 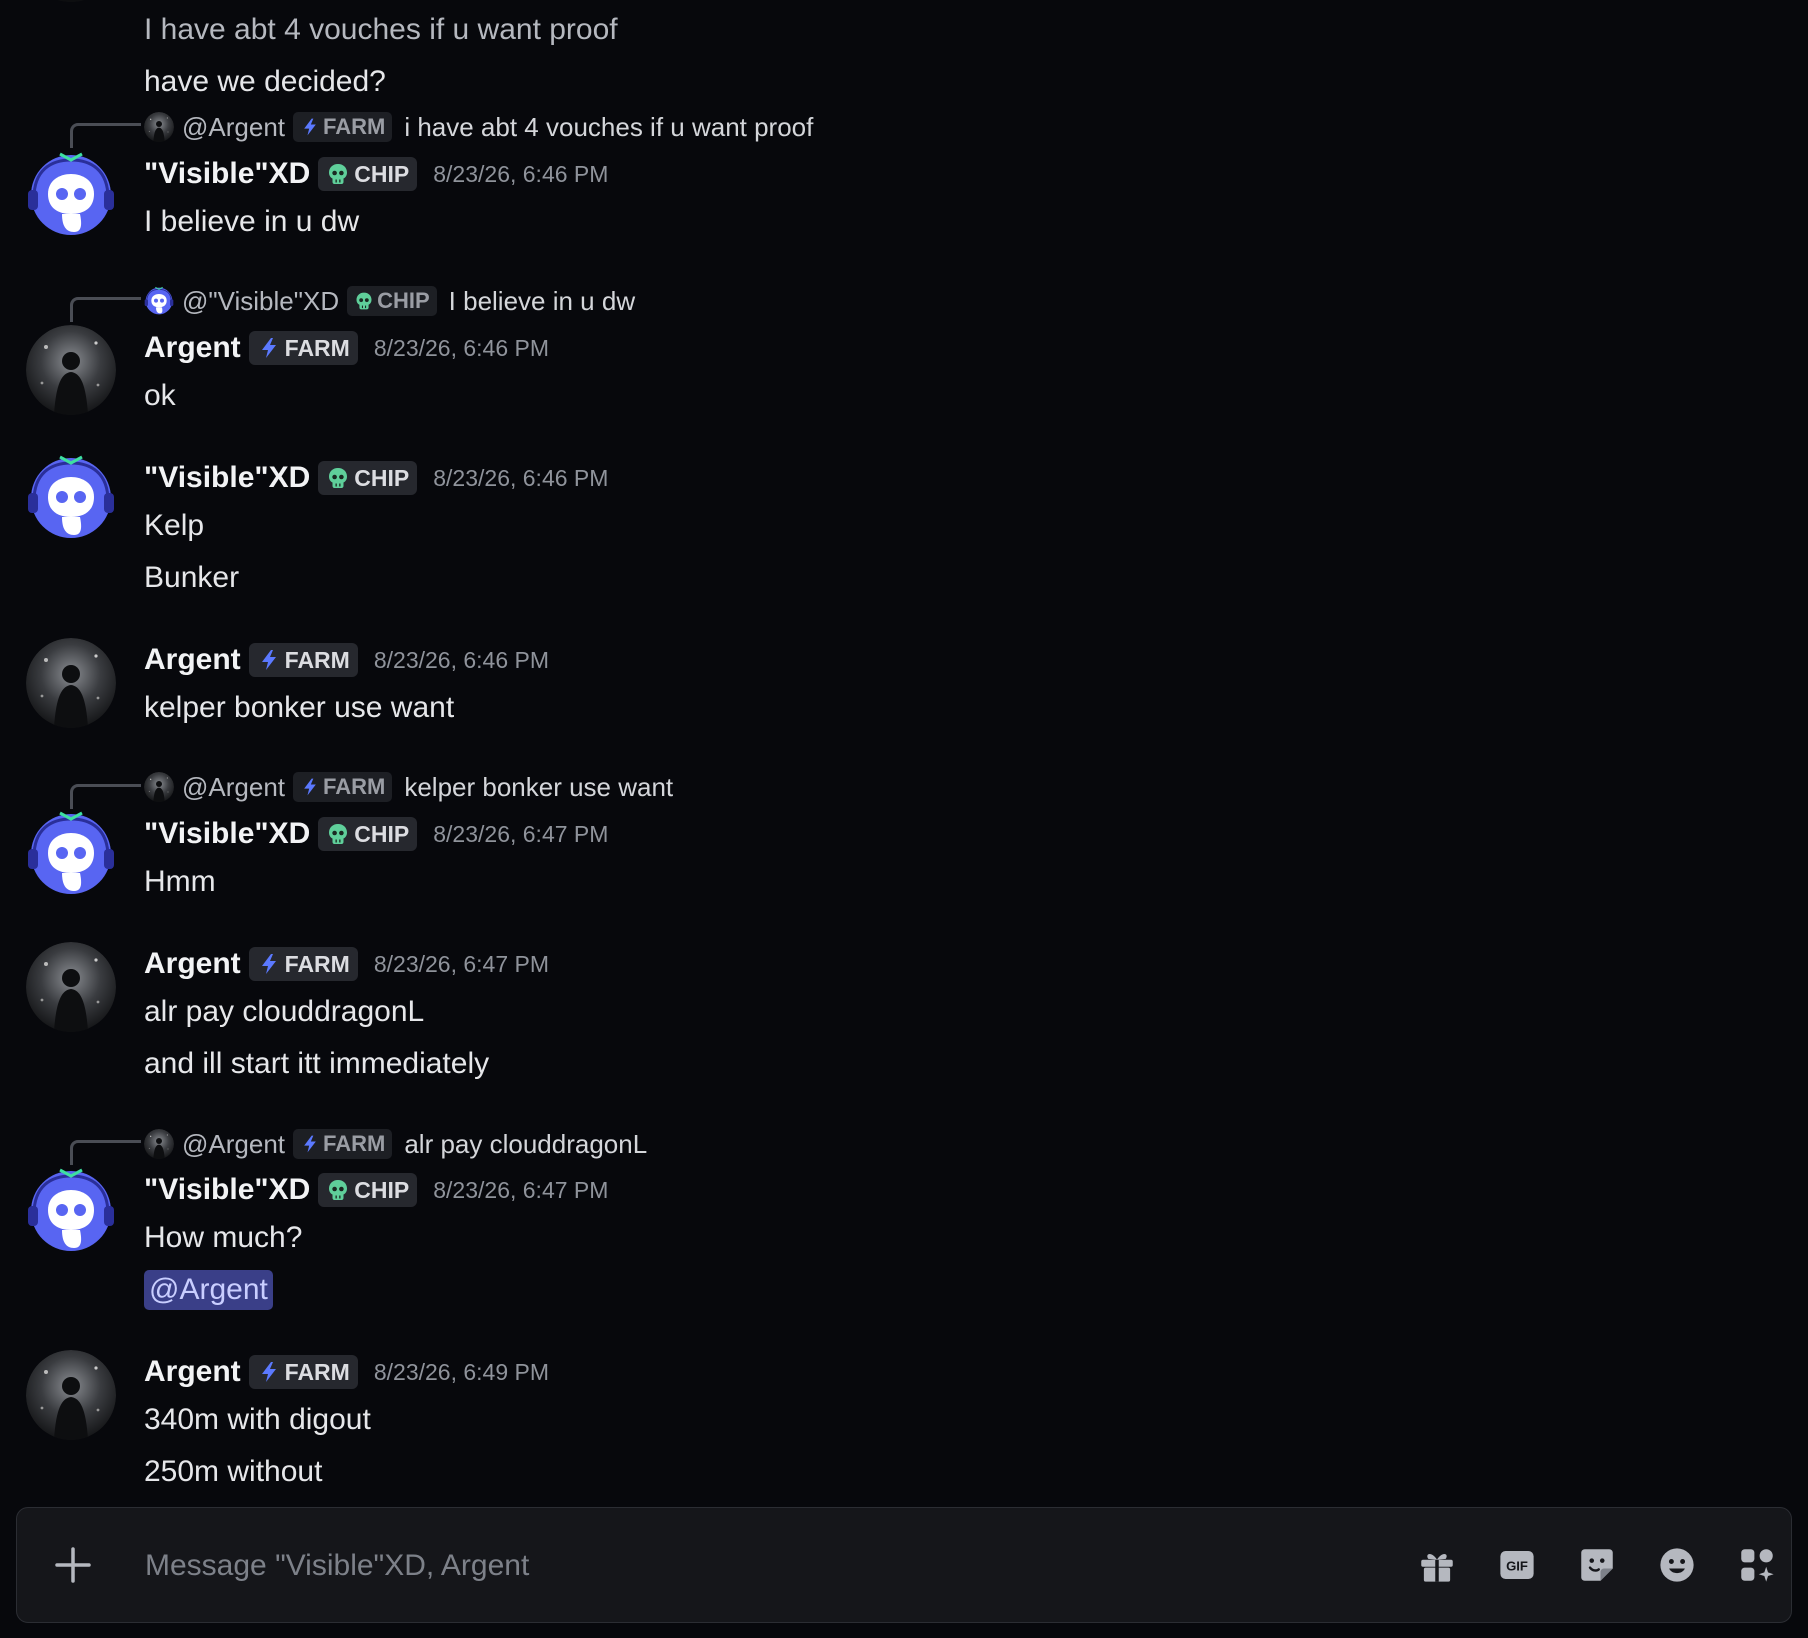 What do you see at coordinates (257, 1419) in the screenshot?
I see `message-text: 340m with digout` at bounding box center [257, 1419].